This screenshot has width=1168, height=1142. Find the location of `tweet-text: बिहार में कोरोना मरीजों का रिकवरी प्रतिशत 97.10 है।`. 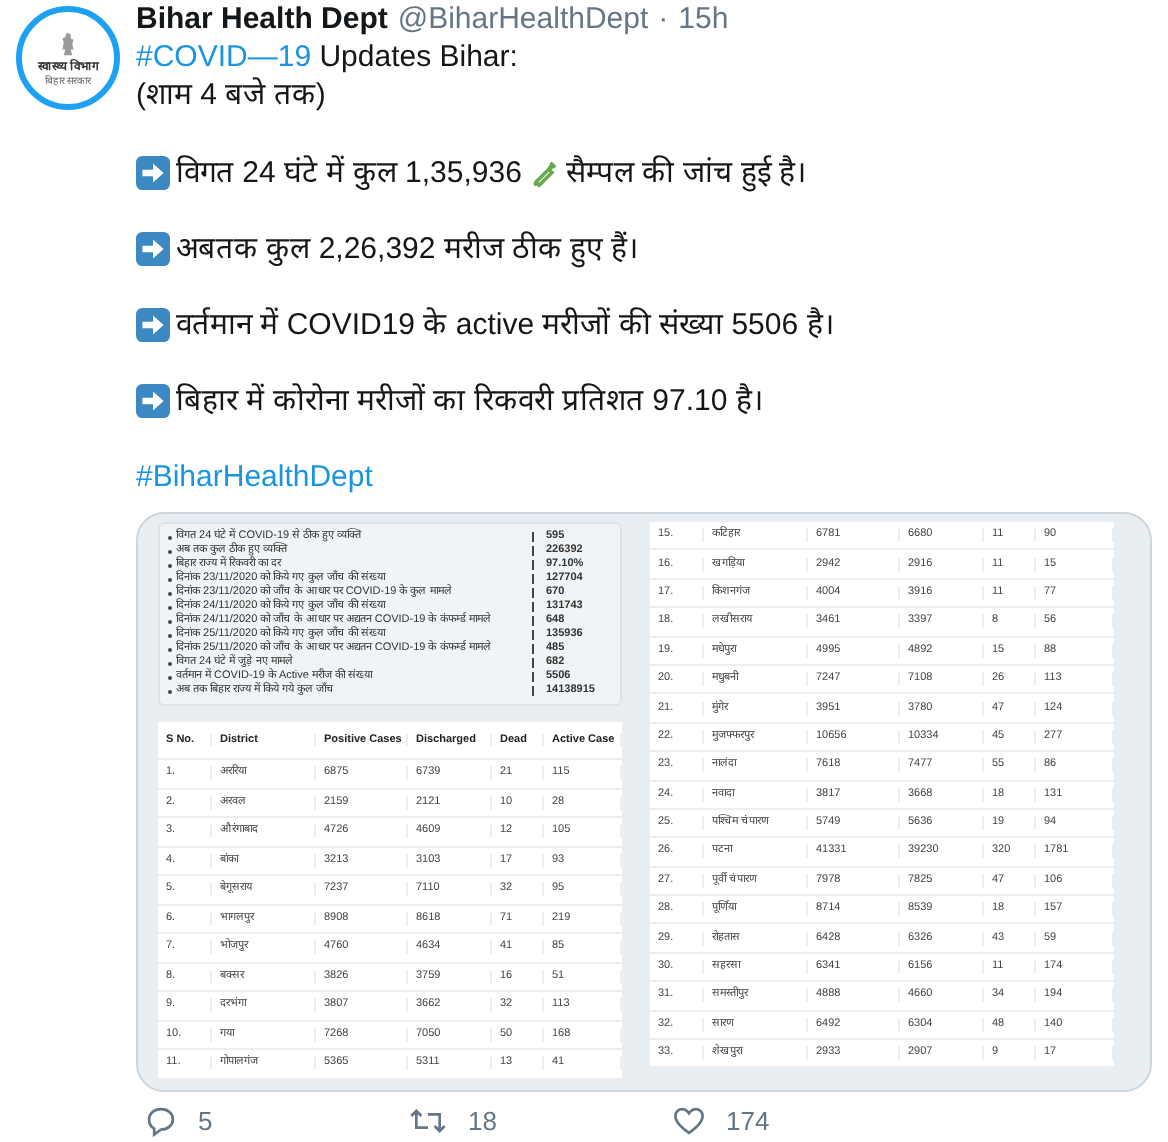

tweet-text: बिहार में कोरोना मरीजों का रिकवरी प्रतिशत 97.10 है। is located at coordinates (470, 401).